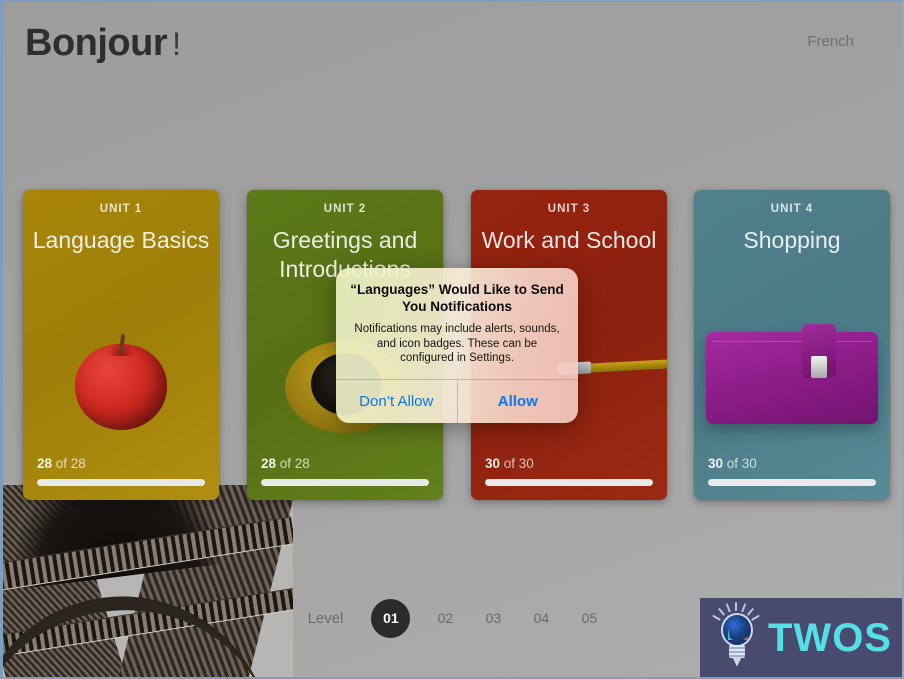  Describe the element at coordinates (830, 41) in the screenshot. I see `language-label: French` at that location.